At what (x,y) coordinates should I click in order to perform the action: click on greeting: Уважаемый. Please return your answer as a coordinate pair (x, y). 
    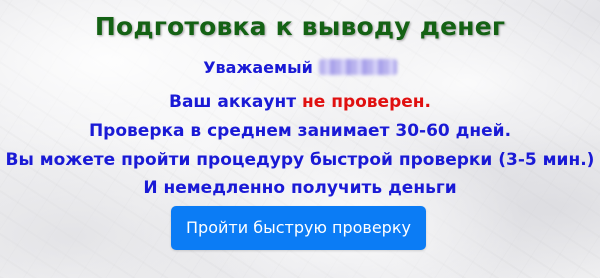
    Looking at the image, I should click on (300, 67).